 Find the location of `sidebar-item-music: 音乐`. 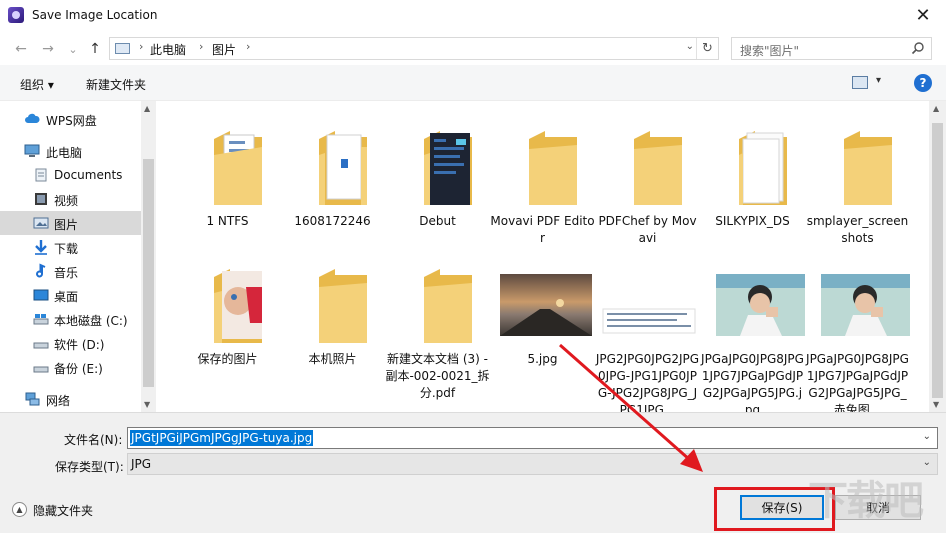

sidebar-item-music: 音乐 is located at coordinates (70, 271).